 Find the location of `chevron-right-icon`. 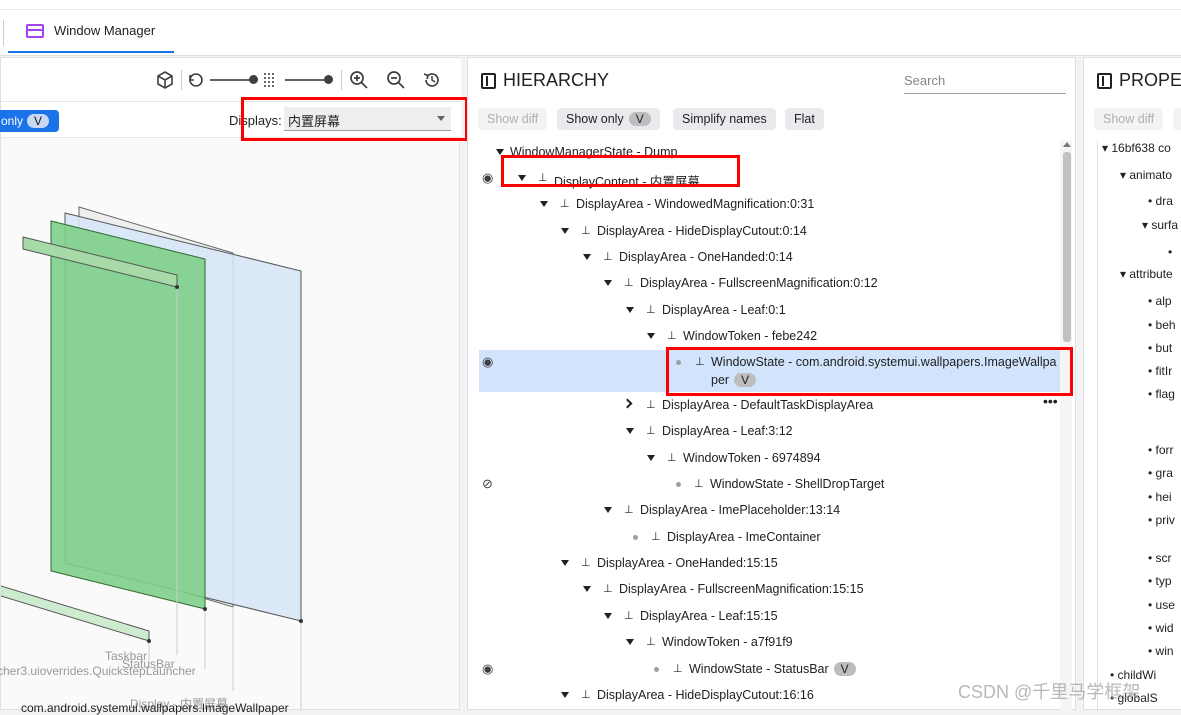

chevron-right-icon is located at coordinates (627, 403).